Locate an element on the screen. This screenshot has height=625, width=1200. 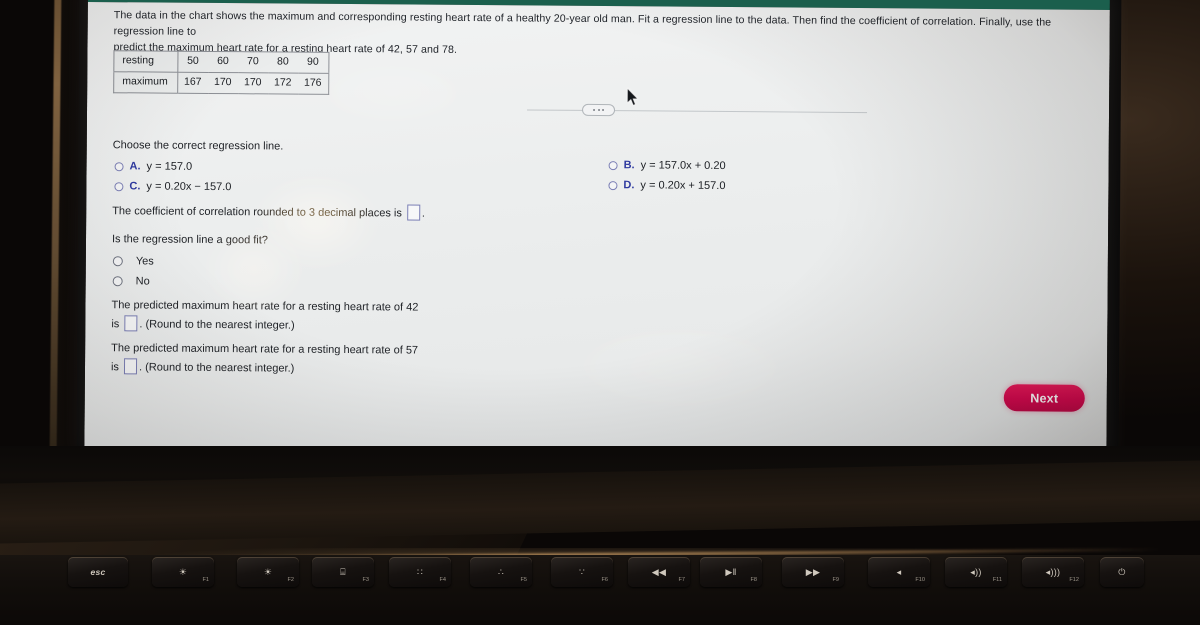
option-c-equation: y = 0.20x − 157.0 is located at coordinates (189, 187).